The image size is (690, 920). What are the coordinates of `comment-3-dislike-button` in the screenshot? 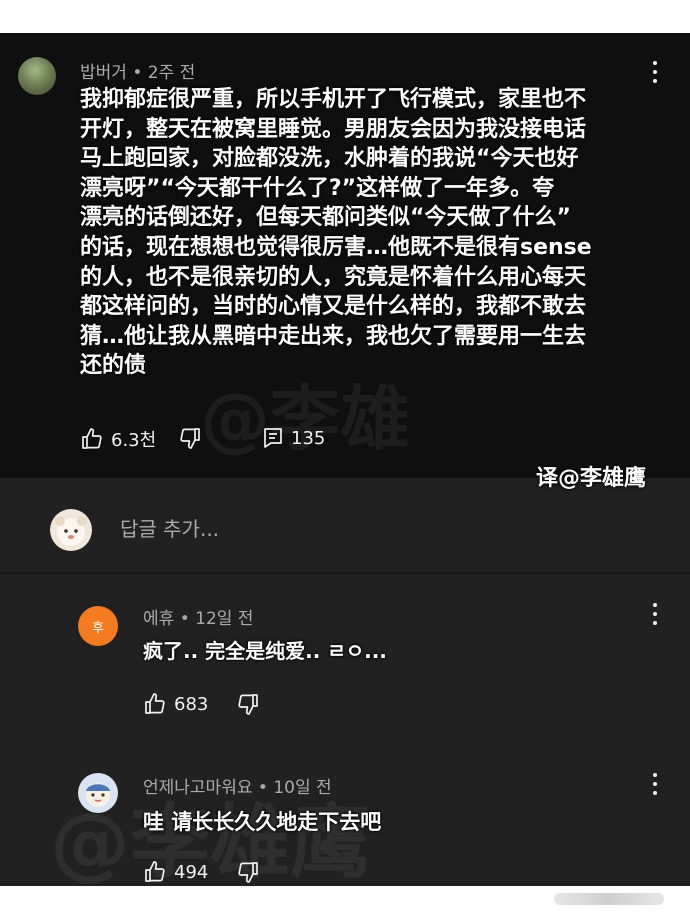 It's located at (248, 872).